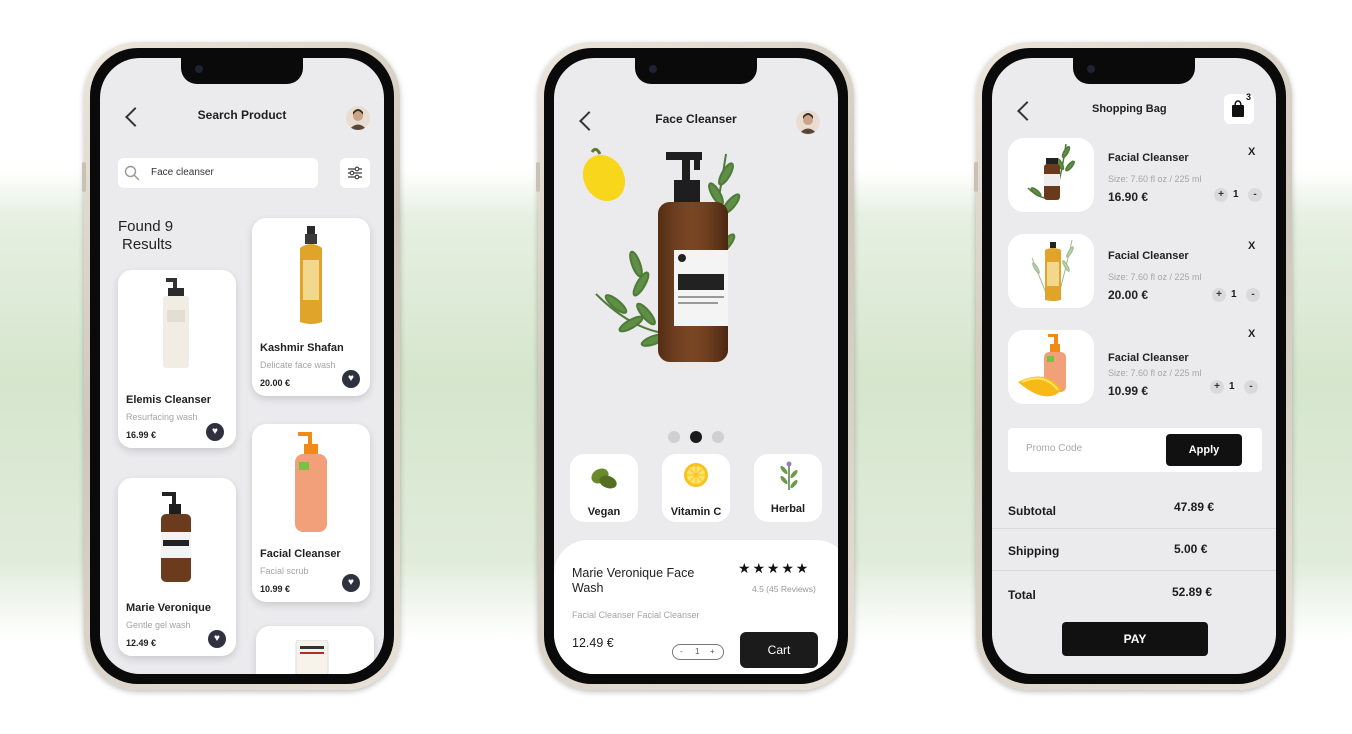 The height and width of the screenshot is (734, 1352). Describe the element at coordinates (1194, 507) in the screenshot. I see `subtotal-value: 47.89 €` at that location.